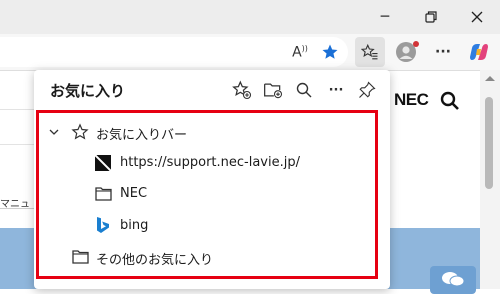 Image resolution: width=500 pixels, height=294 pixels. I want to click on add-favorite-icon, so click(242, 90).